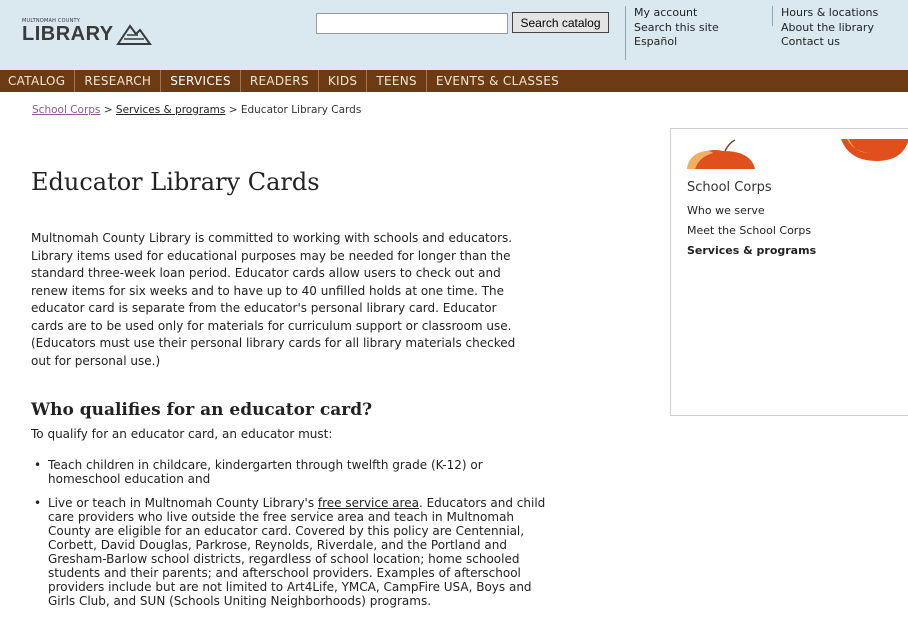  I want to click on list-item-line: homeschool education and, so click(129, 479).